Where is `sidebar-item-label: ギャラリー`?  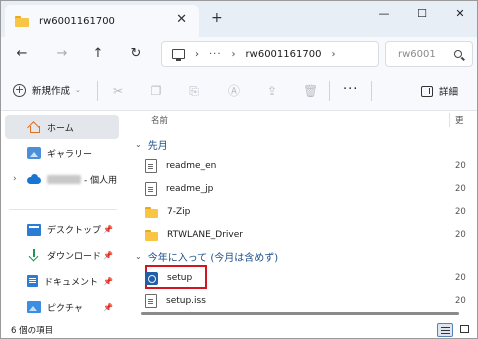
sidebar-item-label: ギャラリー is located at coordinates (70, 154).